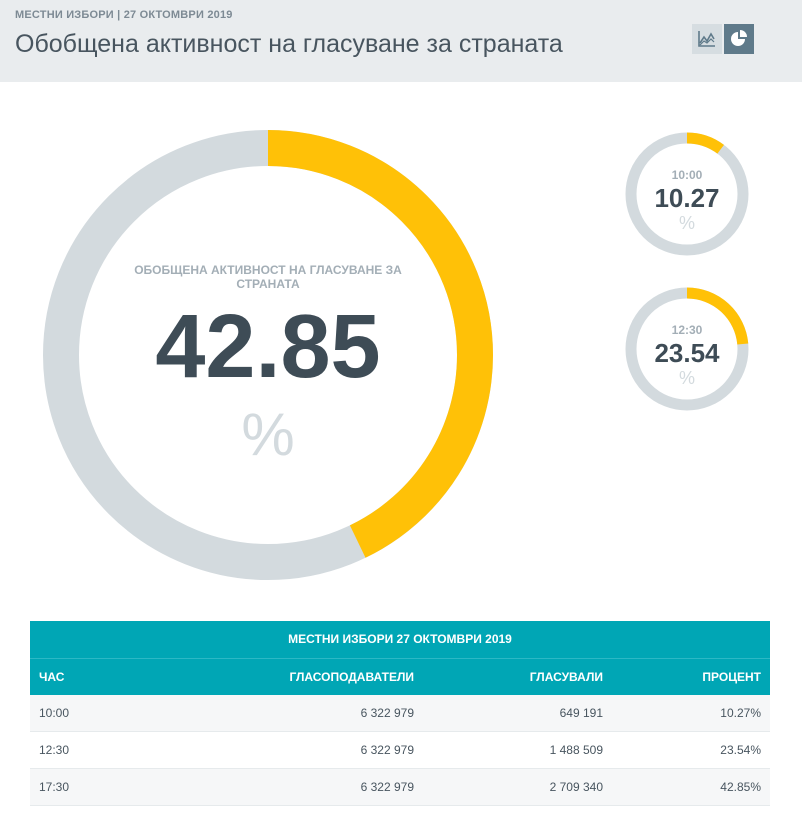 The image size is (802, 824). What do you see at coordinates (731, 677) in the screenshot?
I see `column-header-percent: ПРОЦЕНТ` at bounding box center [731, 677].